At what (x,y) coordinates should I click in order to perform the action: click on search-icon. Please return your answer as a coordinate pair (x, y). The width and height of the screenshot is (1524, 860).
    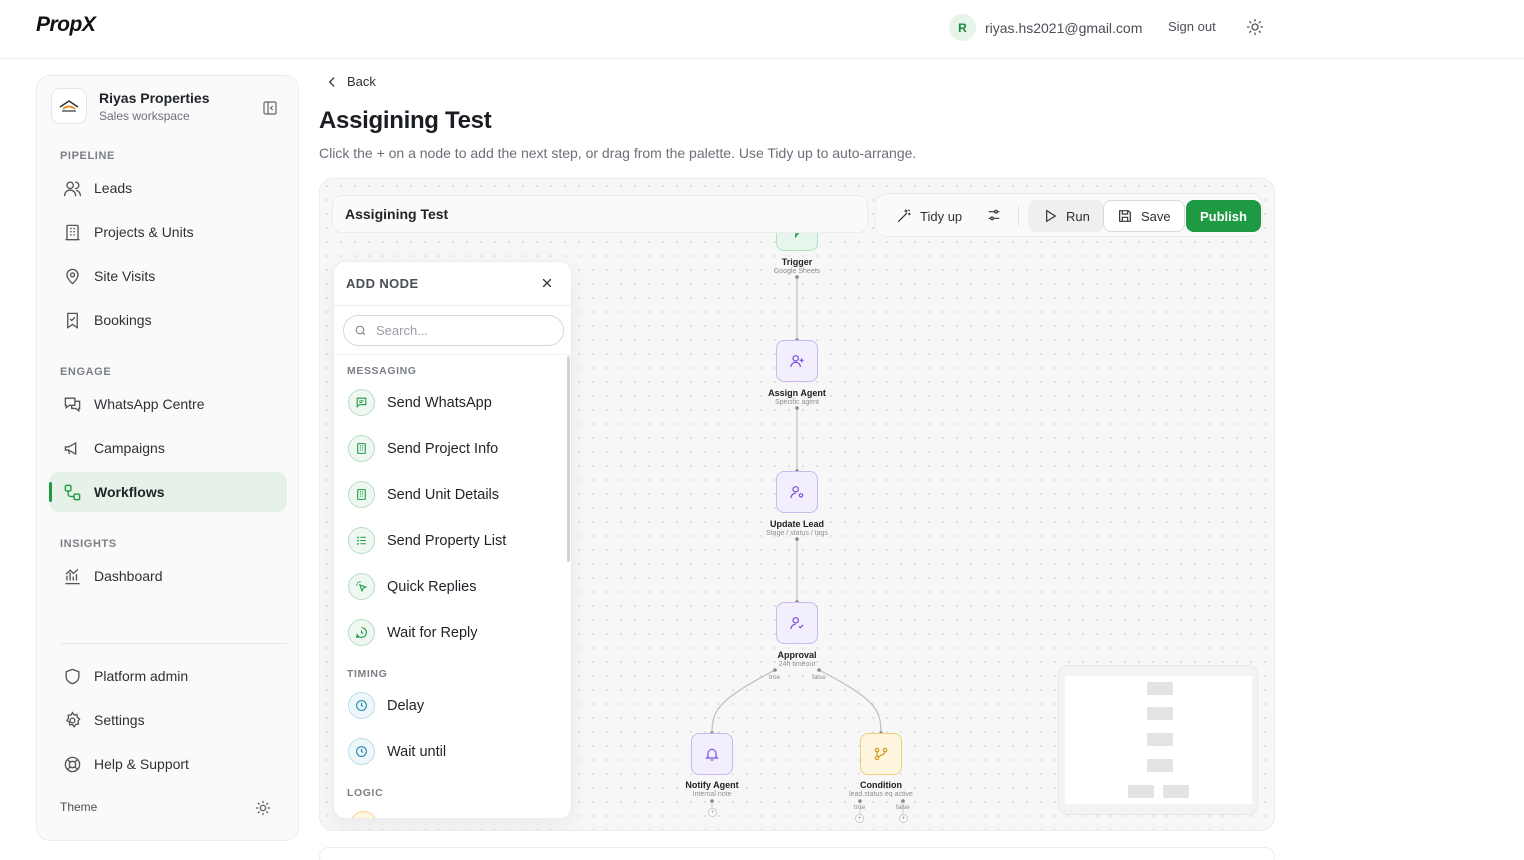
    Looking at the image, I should click on (360, 330).